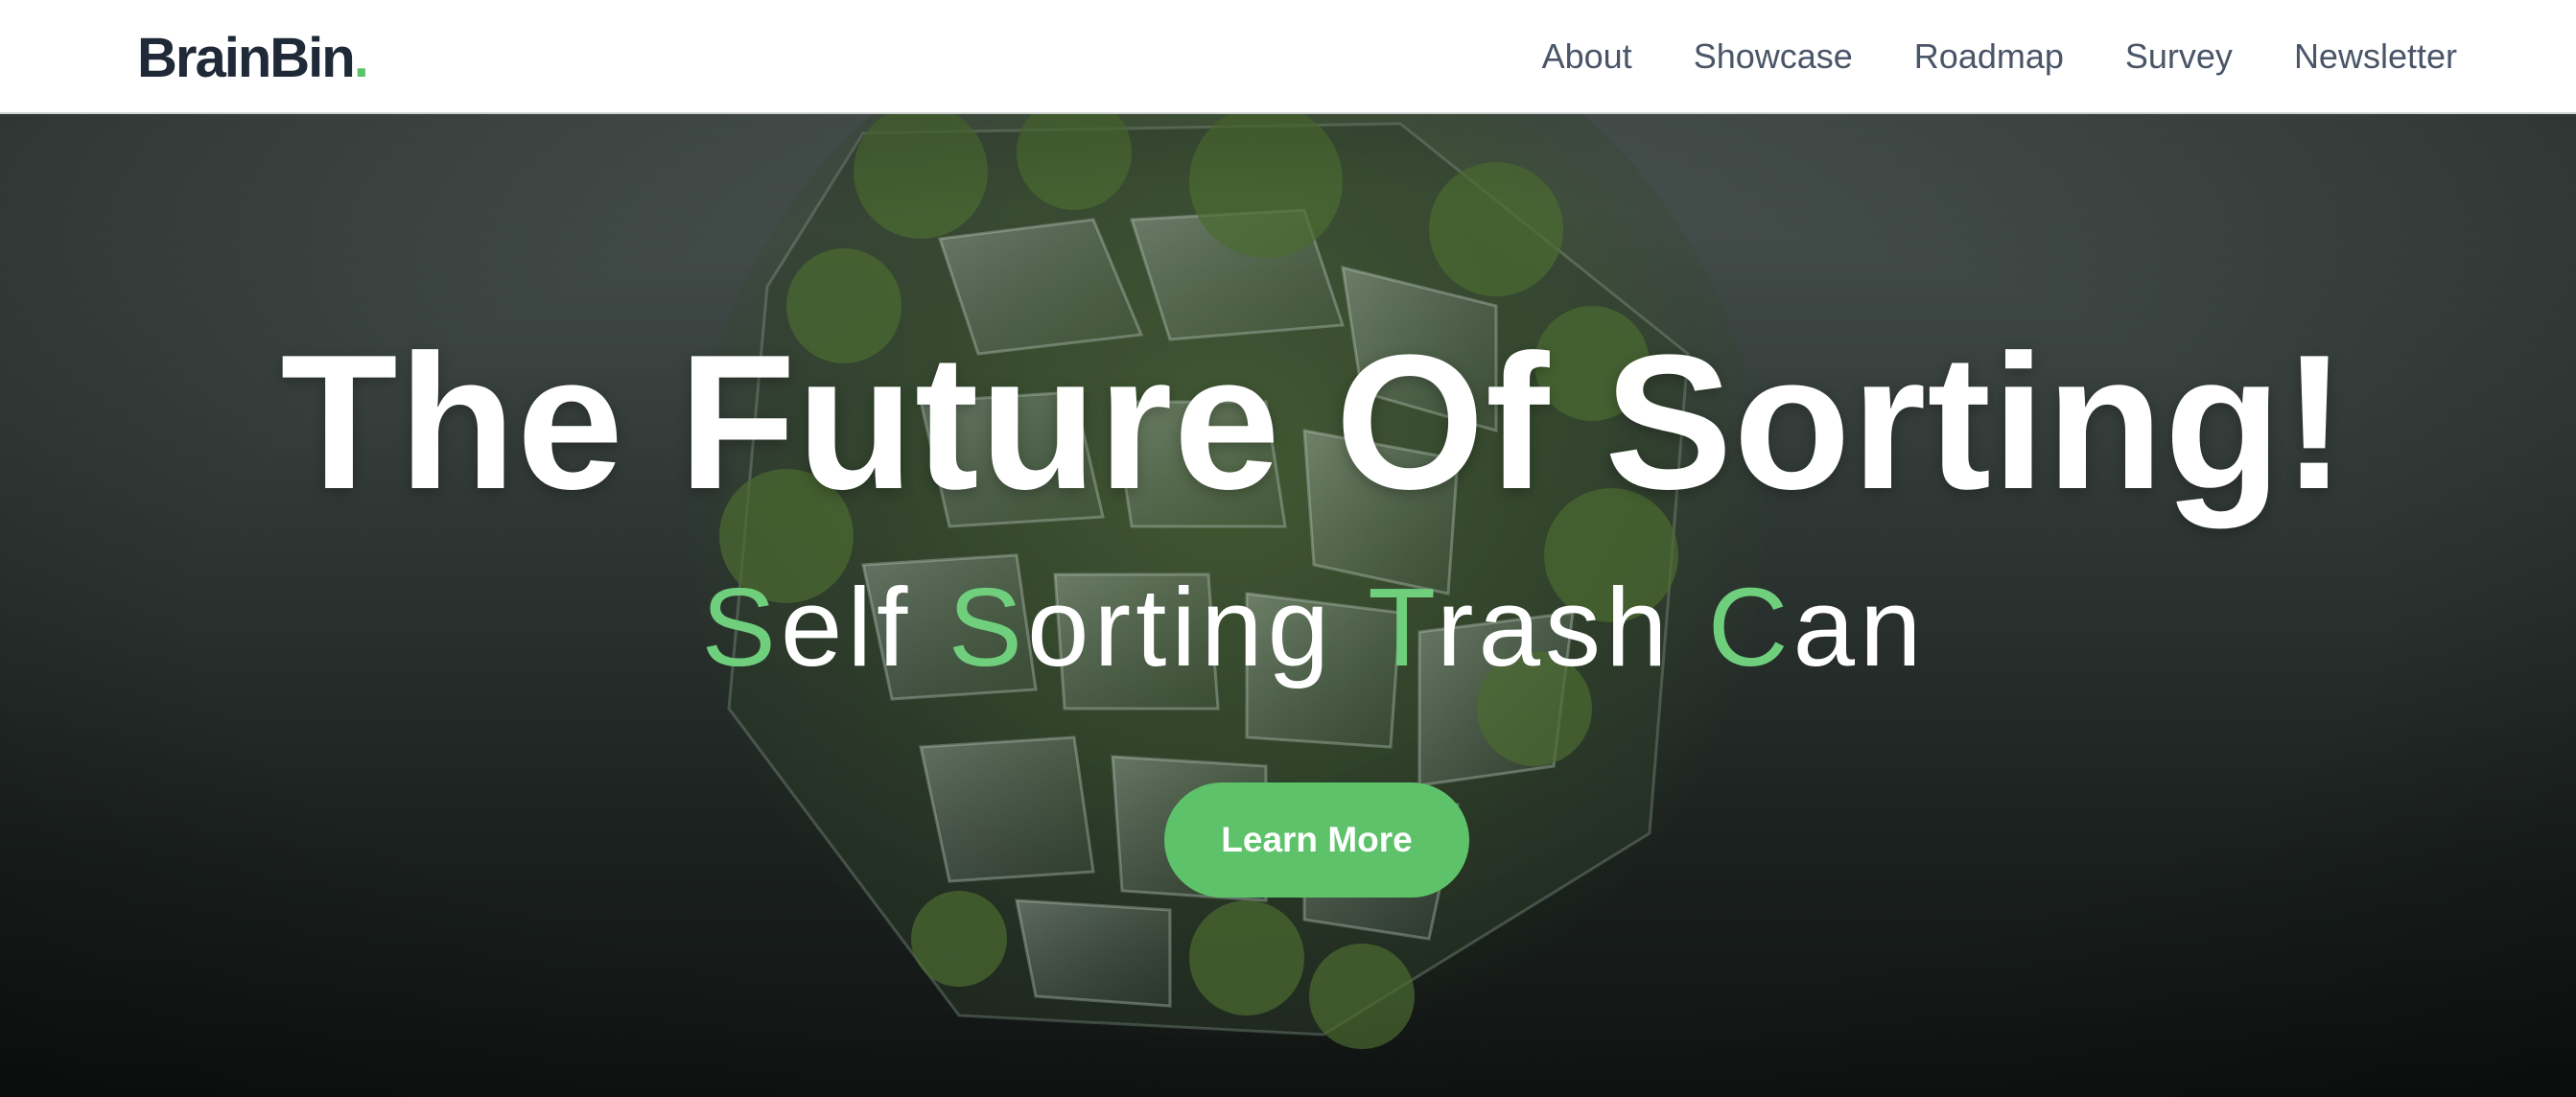 This screenshot has width=2576, height=1097. I want to click on brand-logo: BrainBin., so click(253, 58).